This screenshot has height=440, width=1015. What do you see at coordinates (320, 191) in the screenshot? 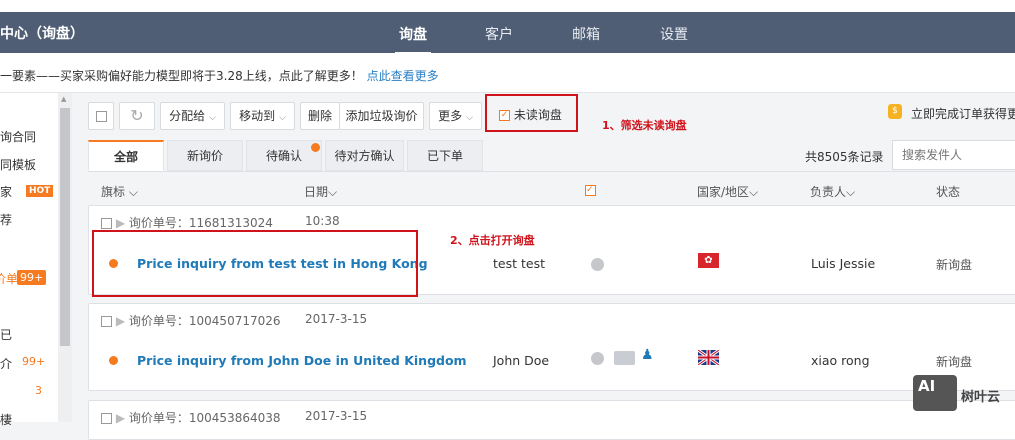
I see `col-date: 日期⌵` at bounding box center [320, 191].